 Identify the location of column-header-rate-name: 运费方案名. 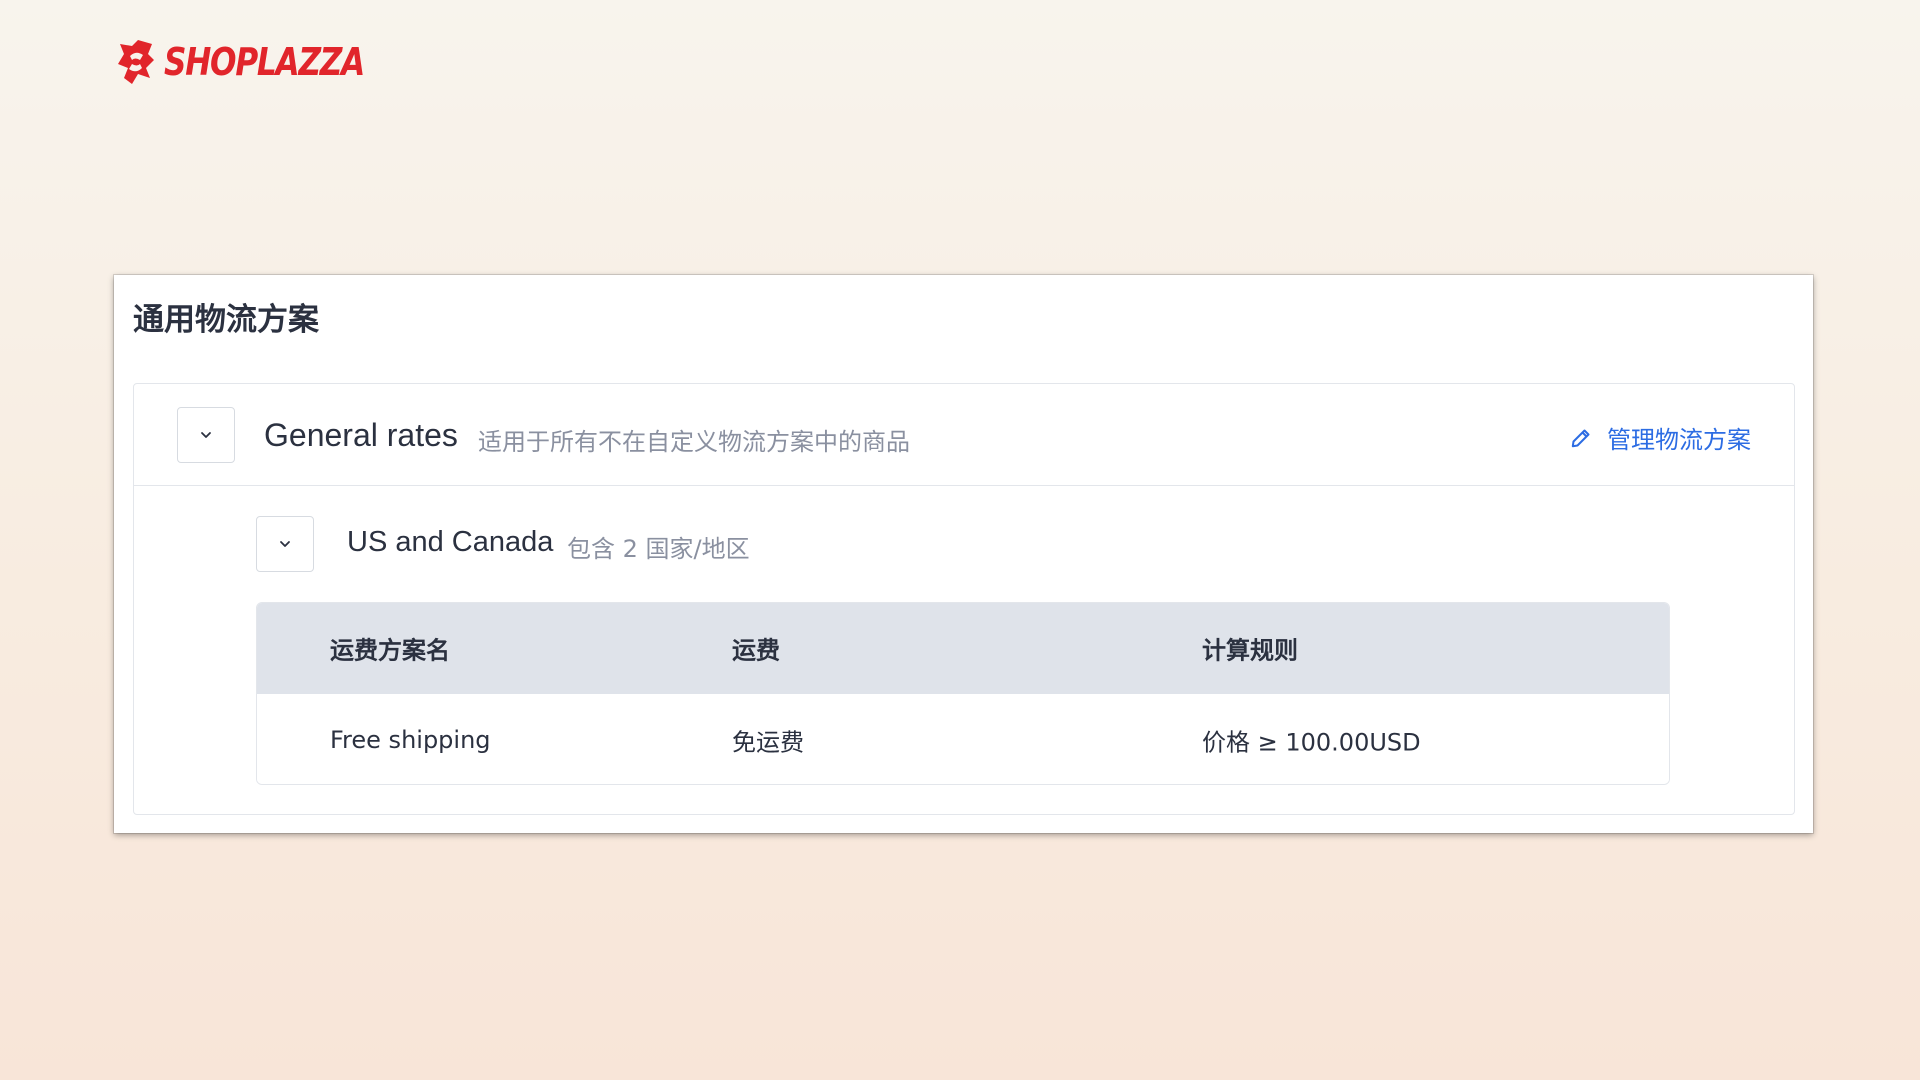
(390, 650).